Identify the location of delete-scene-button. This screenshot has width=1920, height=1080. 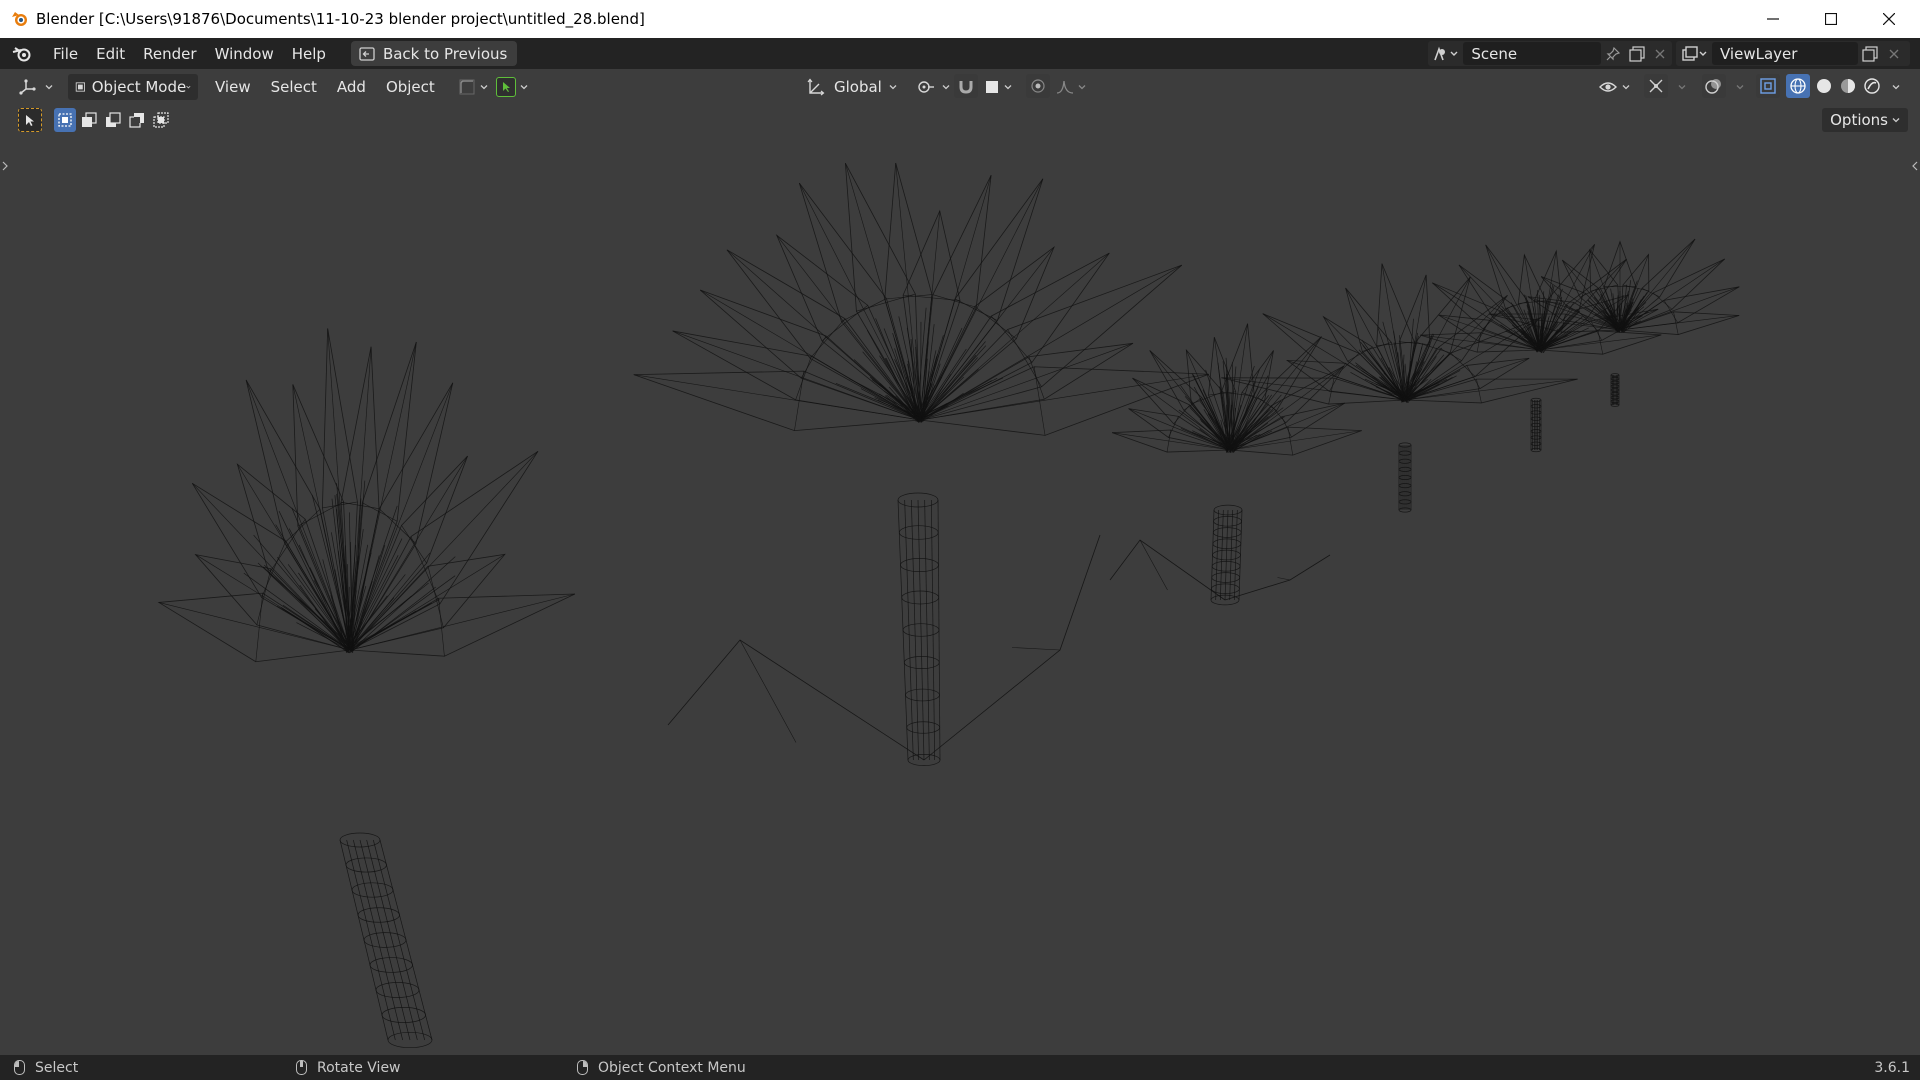
(1660, 54).